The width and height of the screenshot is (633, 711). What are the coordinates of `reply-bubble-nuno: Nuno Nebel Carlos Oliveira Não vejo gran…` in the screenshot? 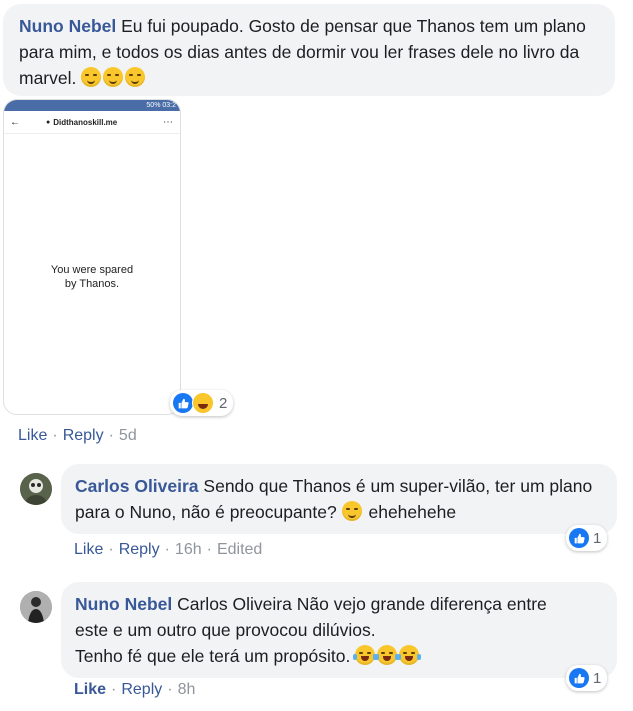 It's located at (339, 630).